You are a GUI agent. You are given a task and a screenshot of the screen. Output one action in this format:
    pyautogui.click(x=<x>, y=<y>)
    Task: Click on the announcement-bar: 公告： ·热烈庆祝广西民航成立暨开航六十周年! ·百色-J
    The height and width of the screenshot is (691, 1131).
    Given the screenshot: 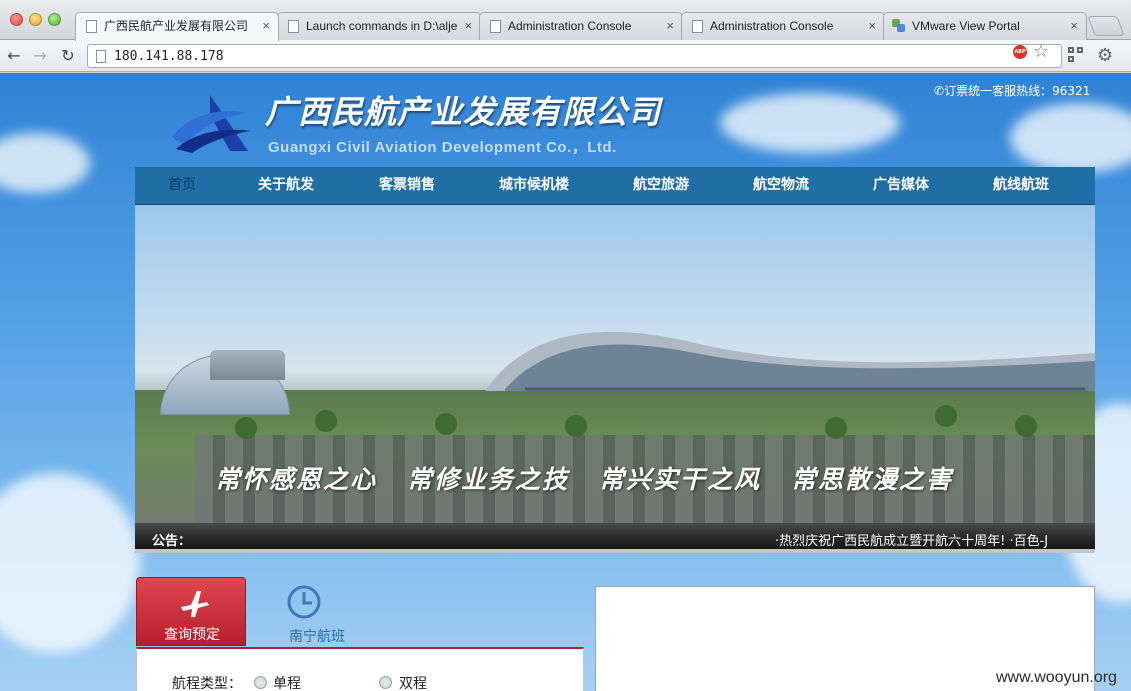 What is the action you would take?
    pyautogui.click(x=615, y=538)
    